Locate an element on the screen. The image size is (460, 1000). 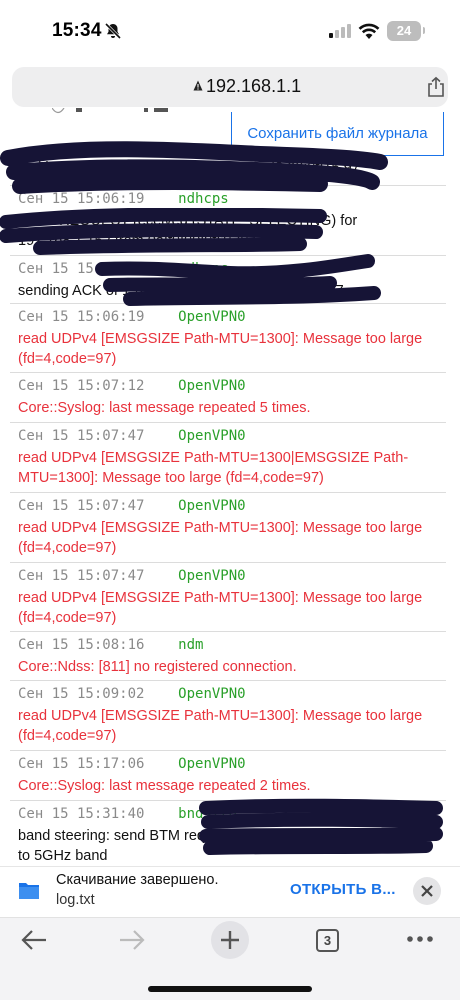
log-timestamp: Сен 15 15:08:16 is located at coordinates (81, 645).